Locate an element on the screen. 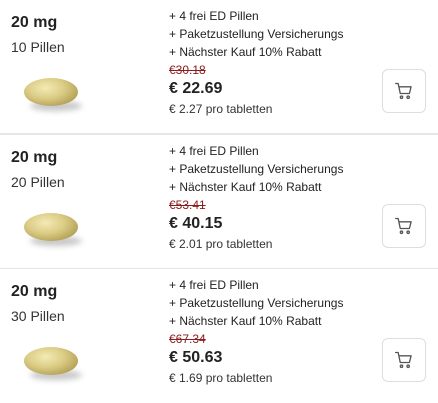 The height and width of the screenshot is (403, 438). price: € 22.69 is located at coordinates (196, 88).